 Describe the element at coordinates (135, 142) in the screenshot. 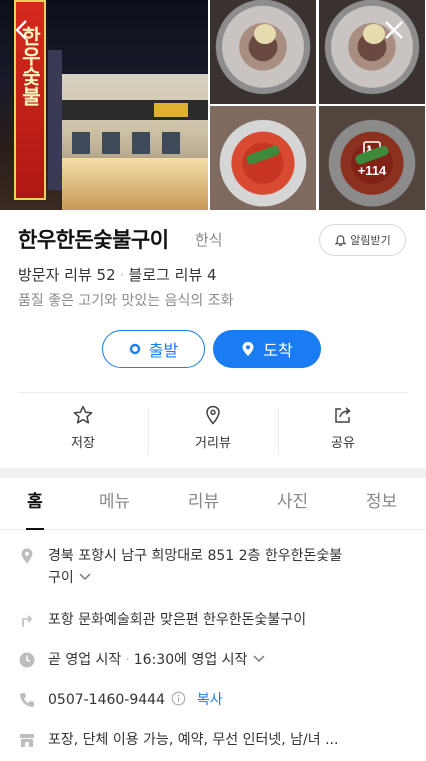

I see `building-image` at that location.